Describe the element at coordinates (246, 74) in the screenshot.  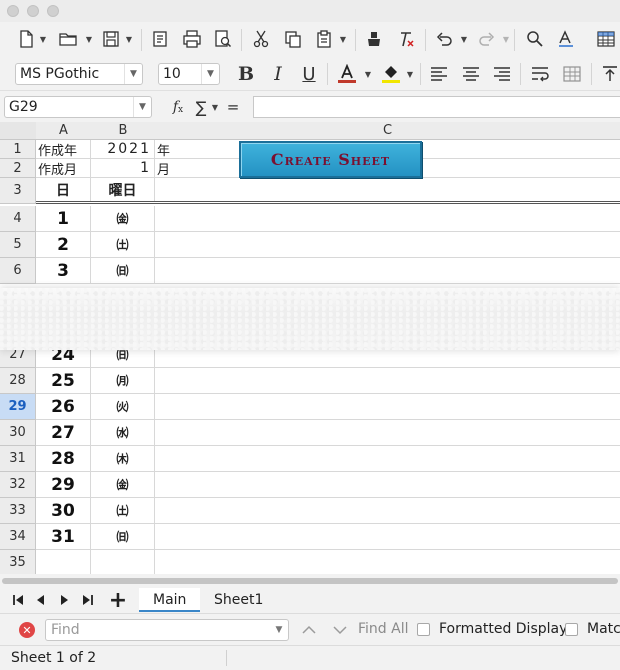
I see `bold-icon: B` at that location.